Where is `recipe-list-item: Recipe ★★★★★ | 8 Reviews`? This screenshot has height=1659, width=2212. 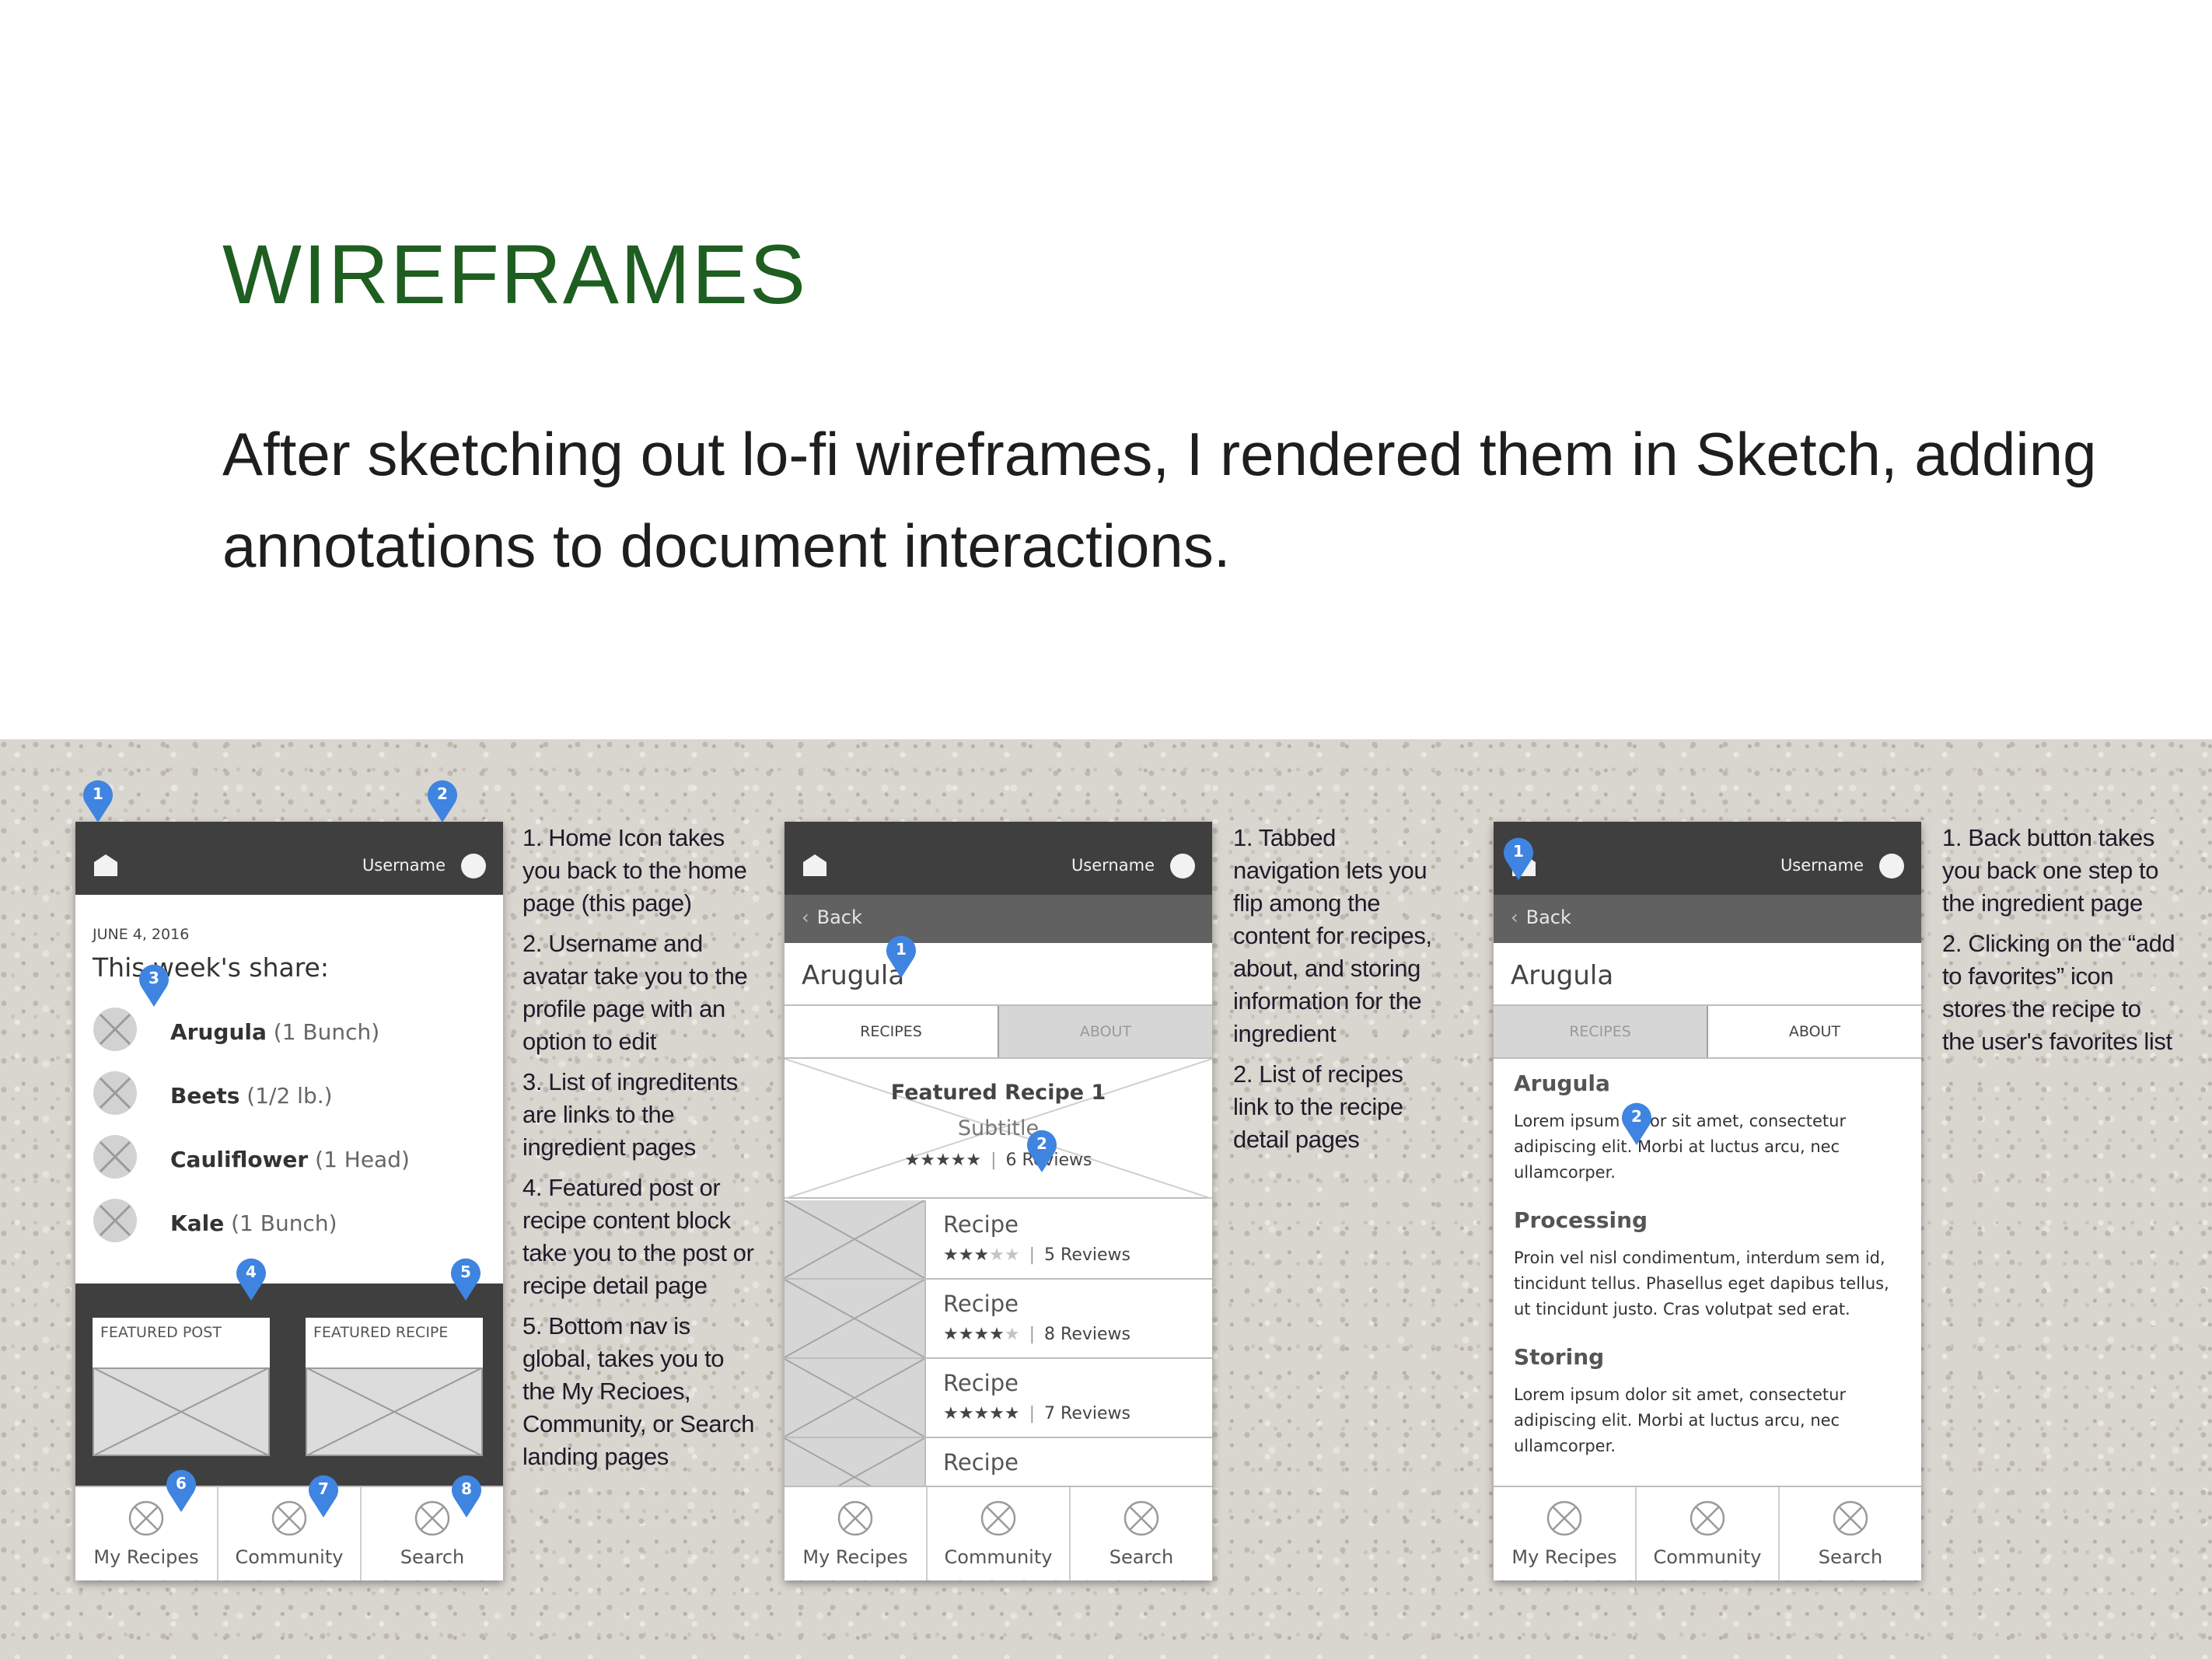 recipe-list-item: Recipe ★★★★★ | 8 Reviews is located at coordinates (998, 1319).